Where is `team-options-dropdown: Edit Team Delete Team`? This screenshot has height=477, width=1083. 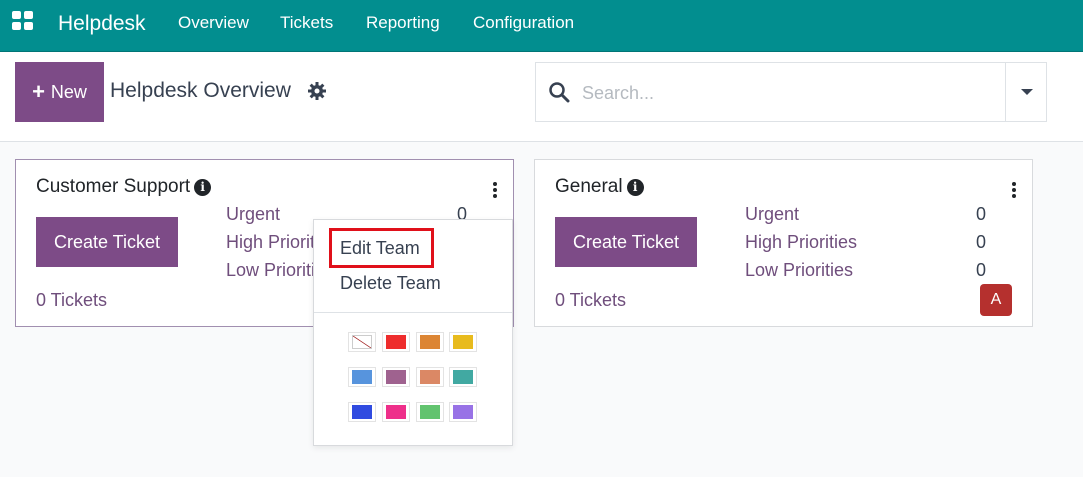
team-options-dropdown: Edit Team Delete Team is located at coordinates (413, 332).